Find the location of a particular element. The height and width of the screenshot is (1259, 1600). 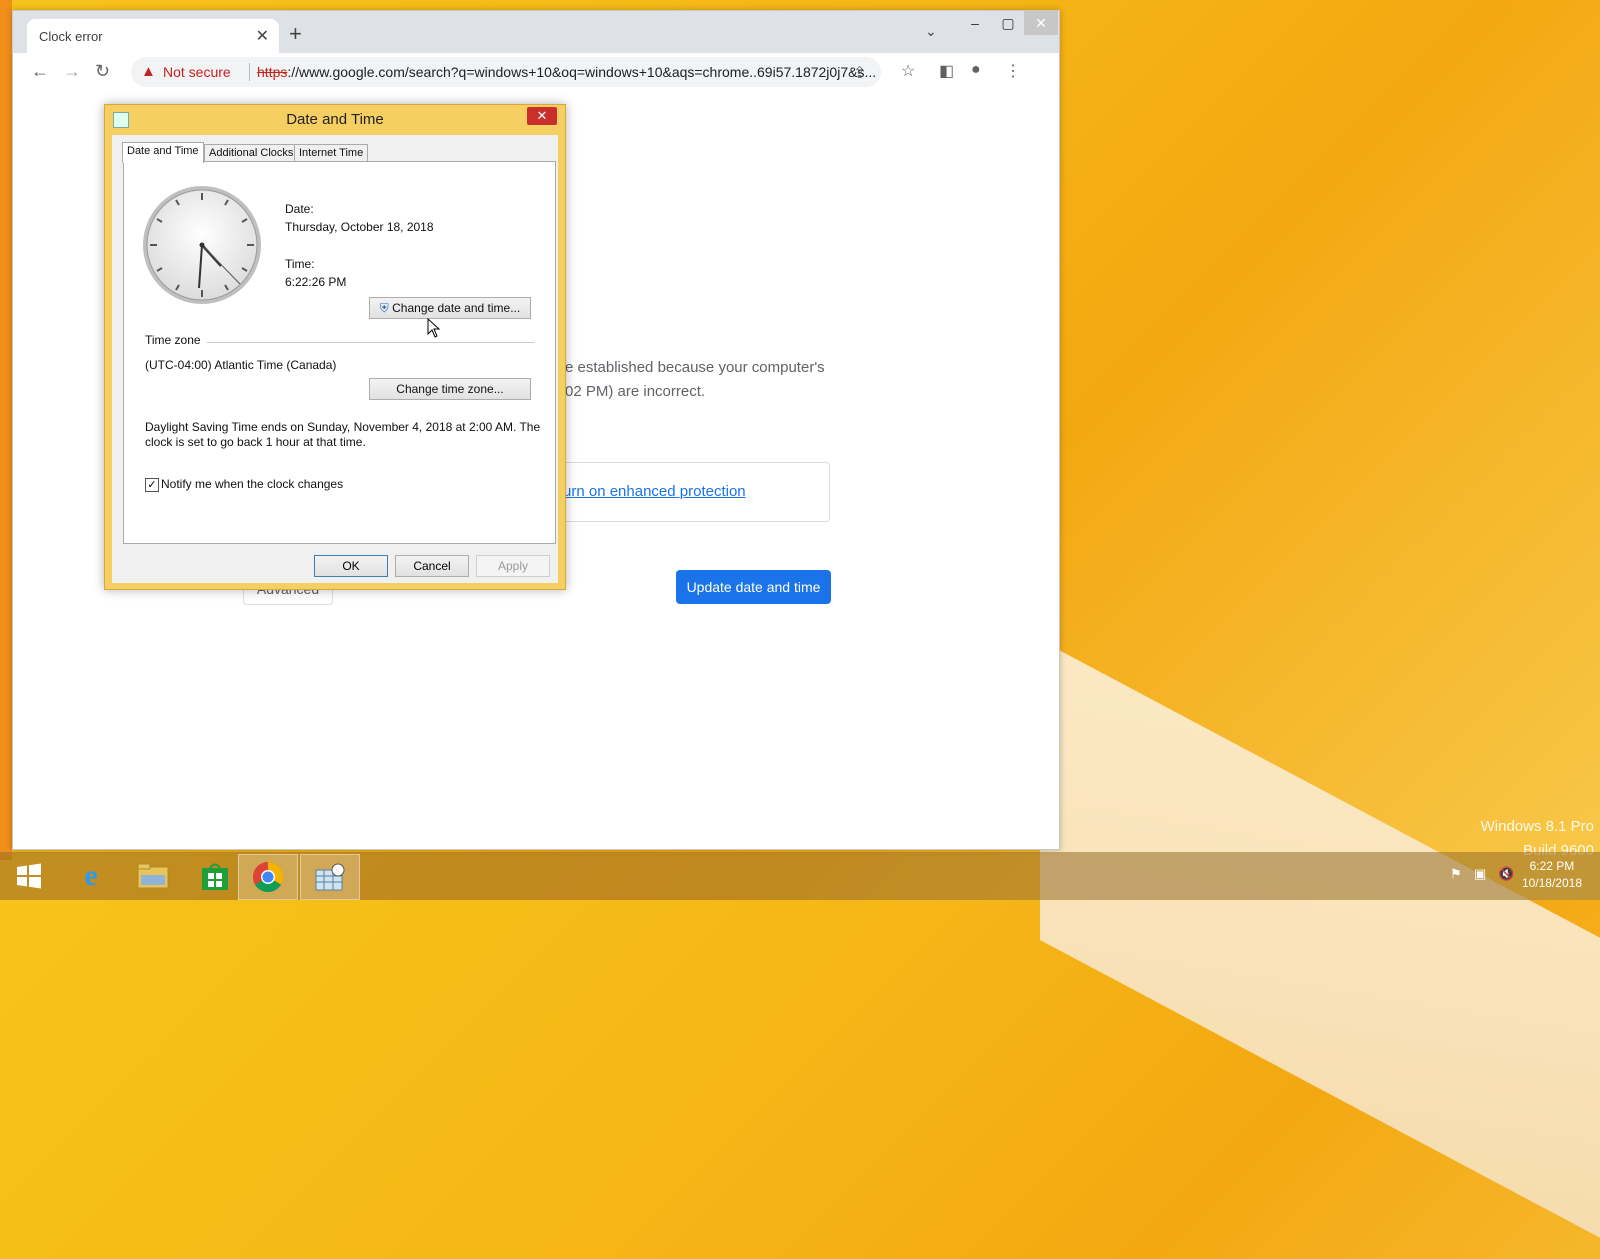

share-icon: ⇪ is located at coordinates (859, 73).